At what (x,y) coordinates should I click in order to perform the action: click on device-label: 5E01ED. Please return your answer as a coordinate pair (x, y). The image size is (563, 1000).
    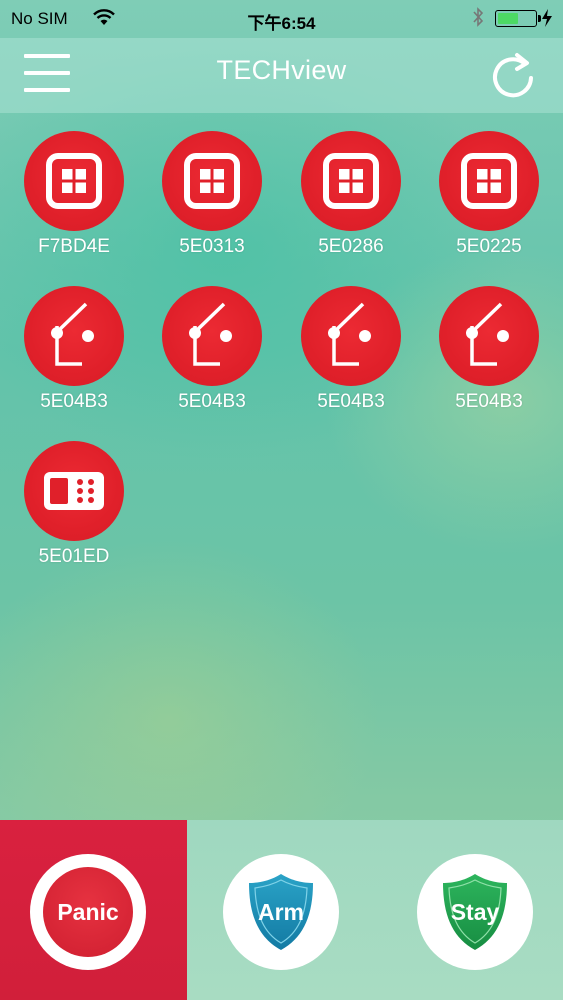
    Looking at the image, I should click on (74, 556).